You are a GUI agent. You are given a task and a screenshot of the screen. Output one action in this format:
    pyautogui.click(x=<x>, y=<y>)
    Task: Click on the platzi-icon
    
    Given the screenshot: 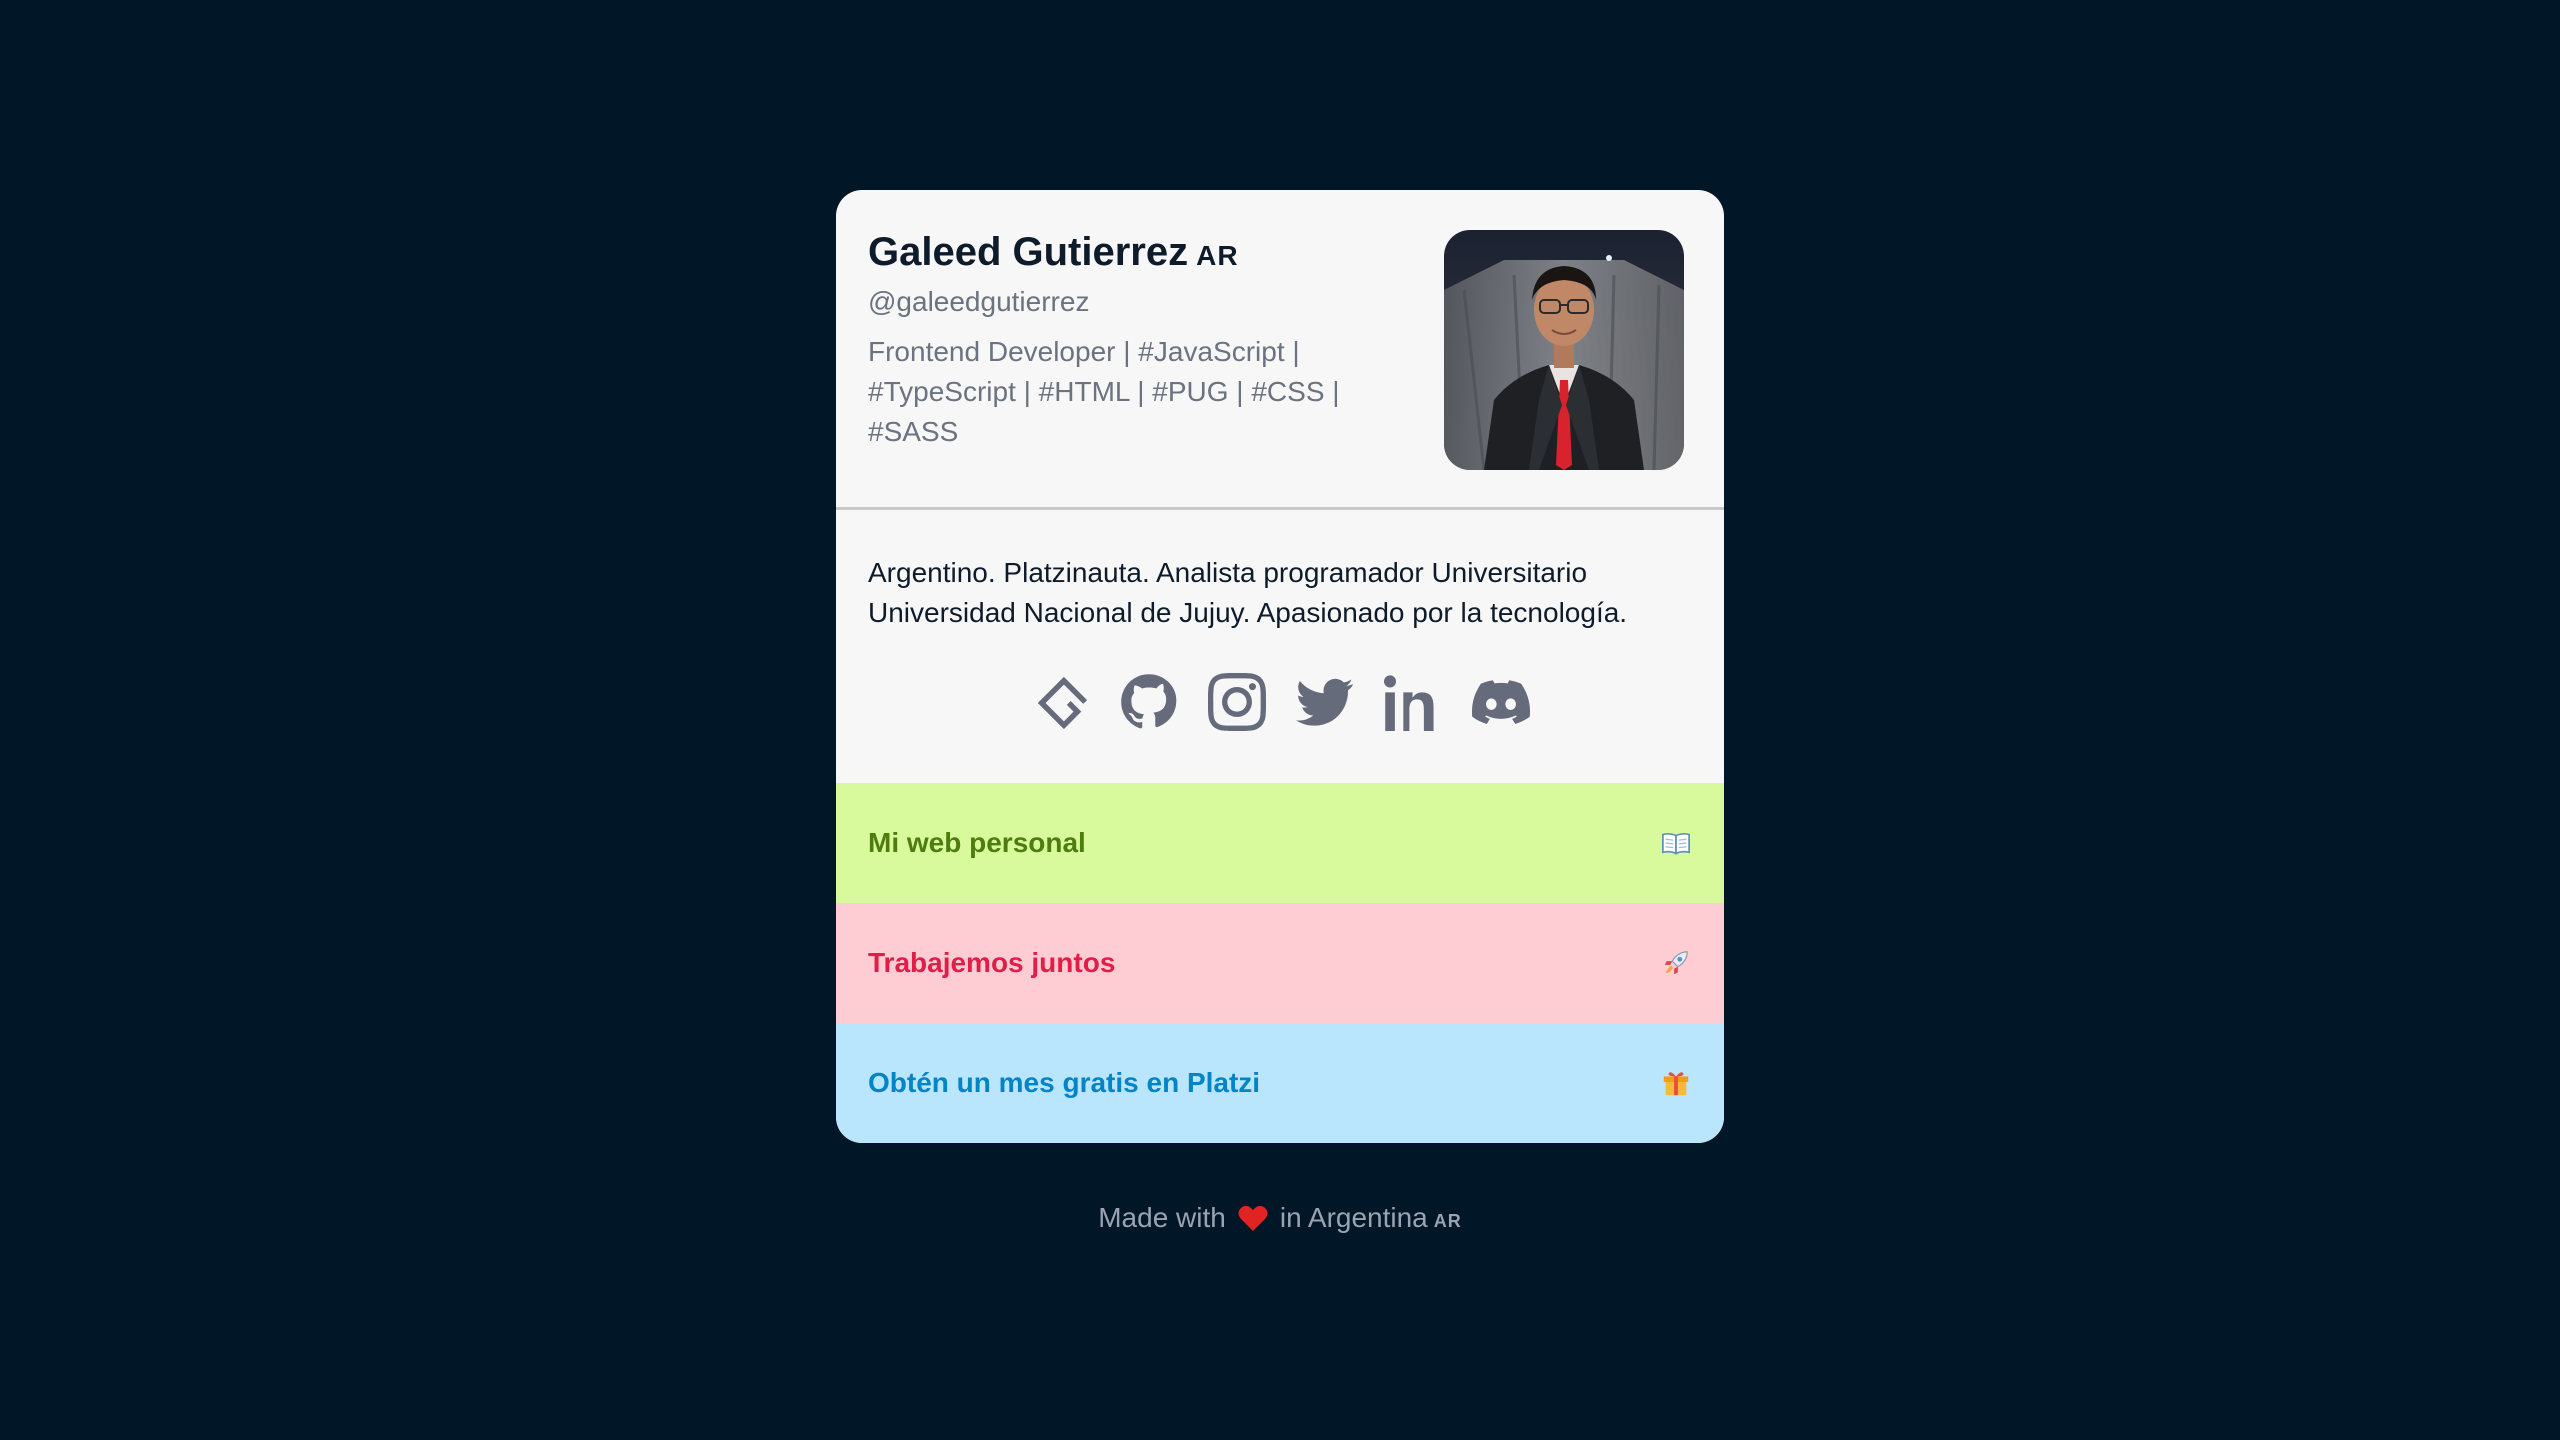 What is the action you would take?
    pyautogui.click(x=1062, y=703)
    